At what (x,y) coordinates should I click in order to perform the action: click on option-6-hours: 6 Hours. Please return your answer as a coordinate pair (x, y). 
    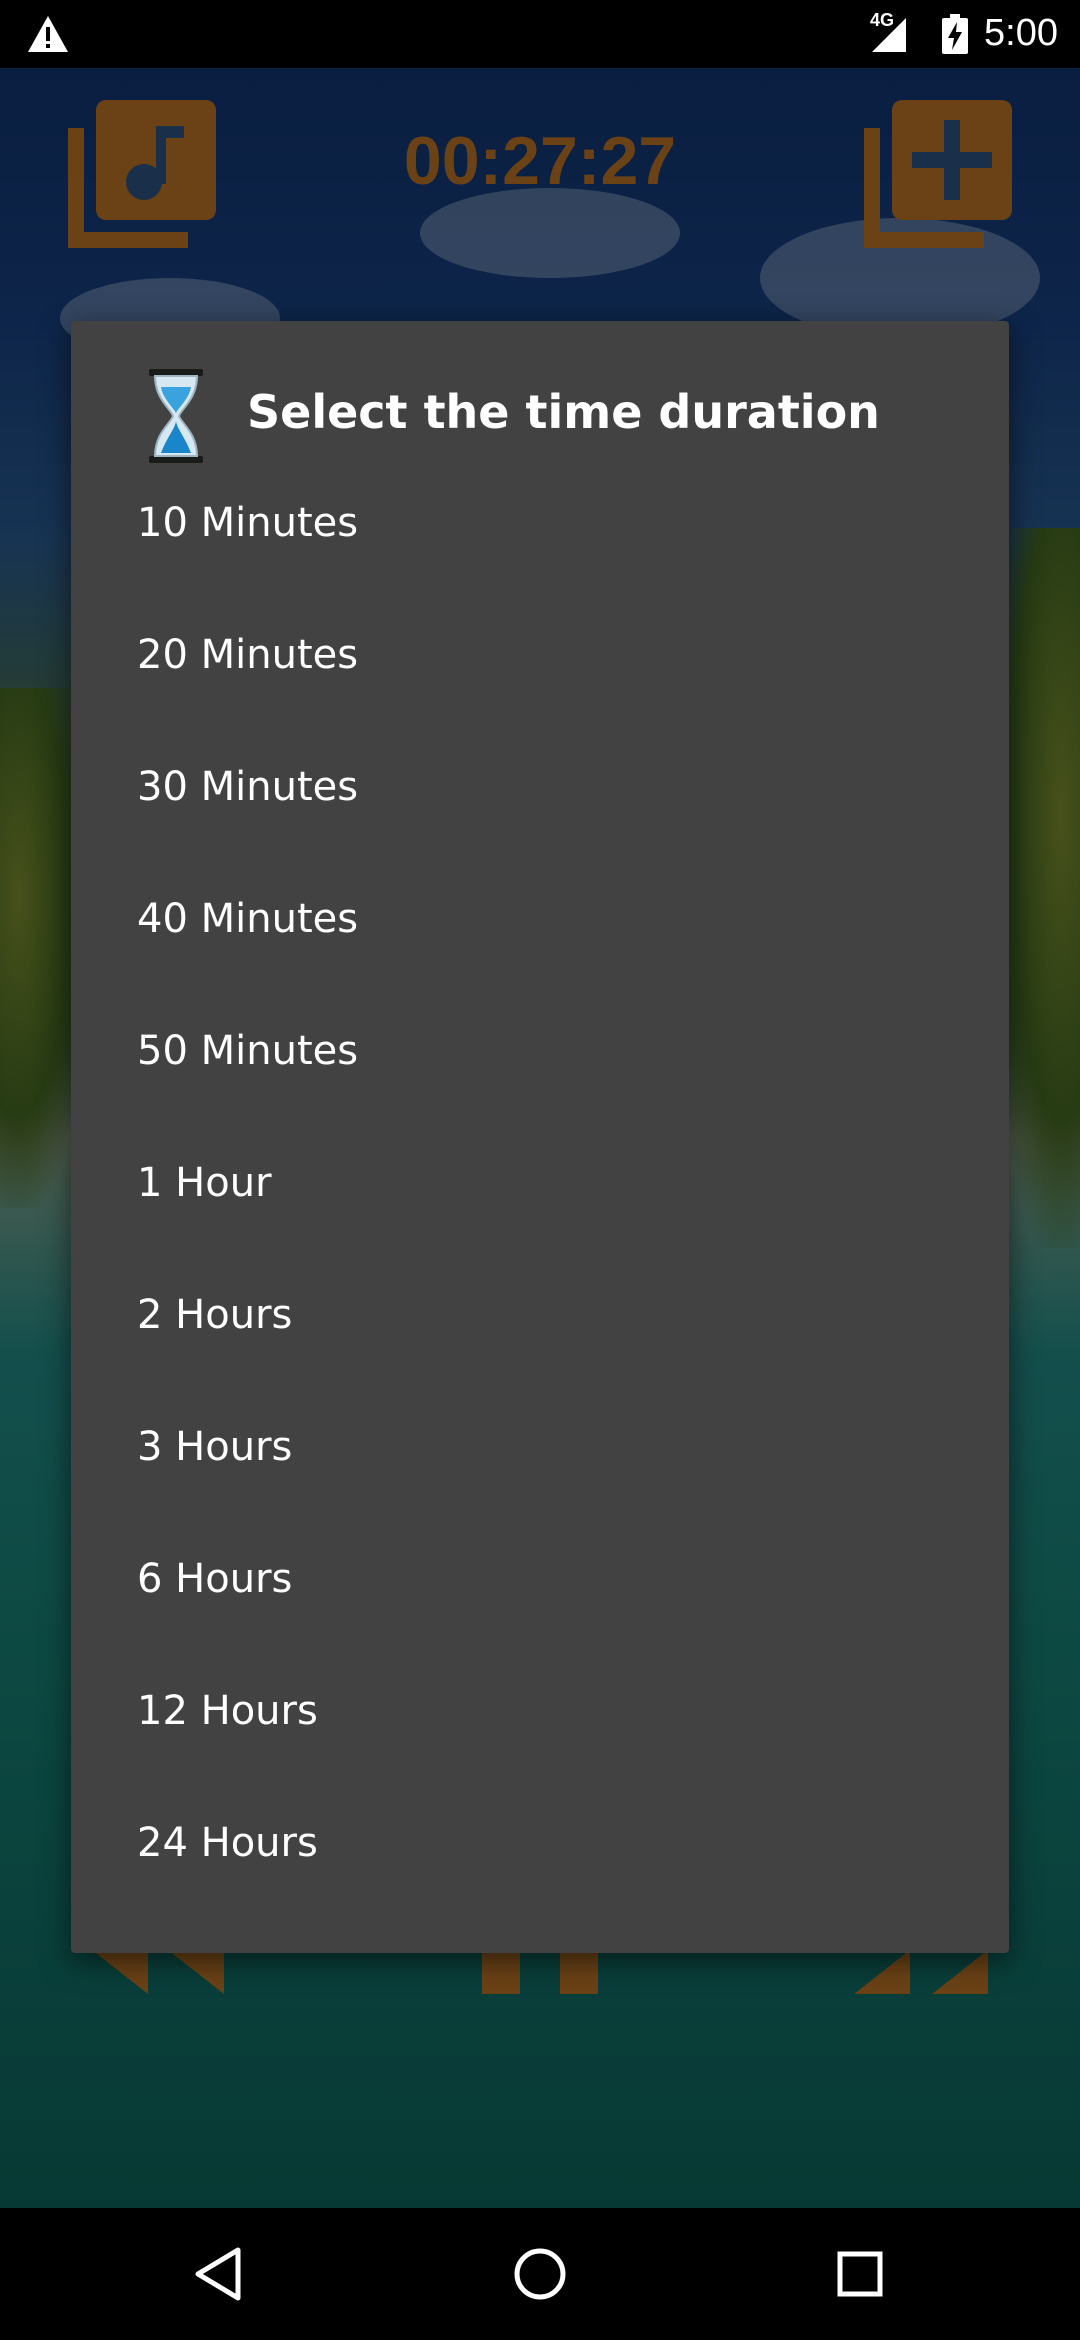
    Looking at the image, I should click on (540, 1579).